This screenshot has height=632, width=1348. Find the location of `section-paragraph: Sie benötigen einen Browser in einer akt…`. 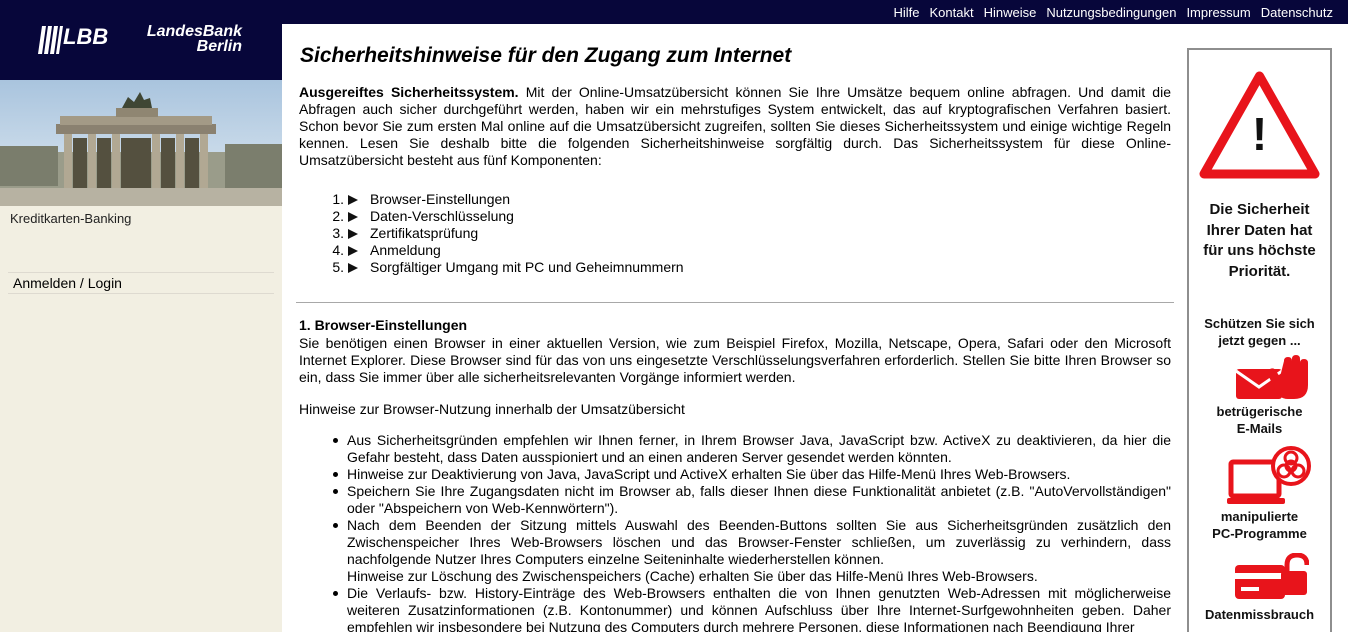

section-paragraph: Sie benötigen einen Browser in einer akt… is located at coordinates (735, 360).